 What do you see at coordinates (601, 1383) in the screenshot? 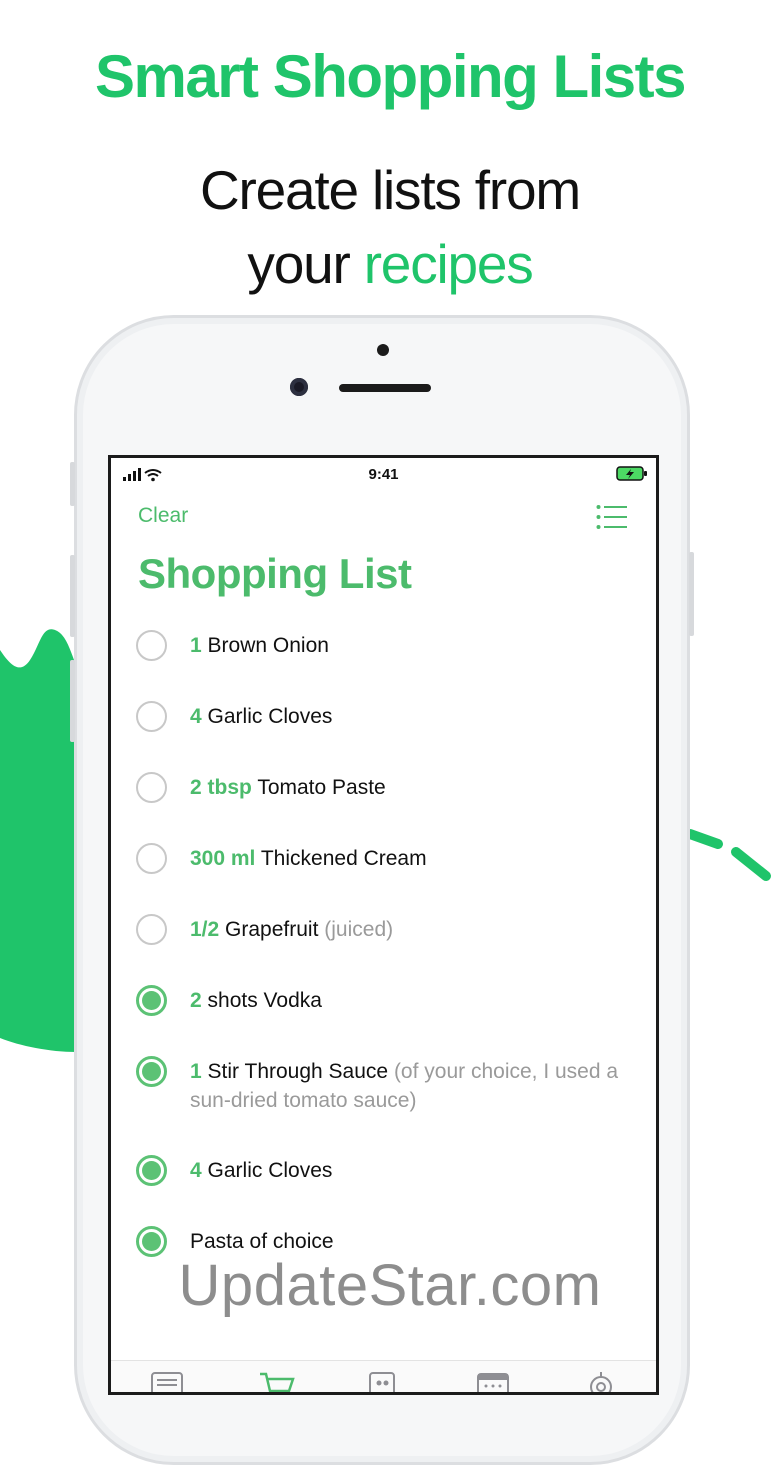
I see `tab-settings-gear-icon` at bounding box center [601, 1383].